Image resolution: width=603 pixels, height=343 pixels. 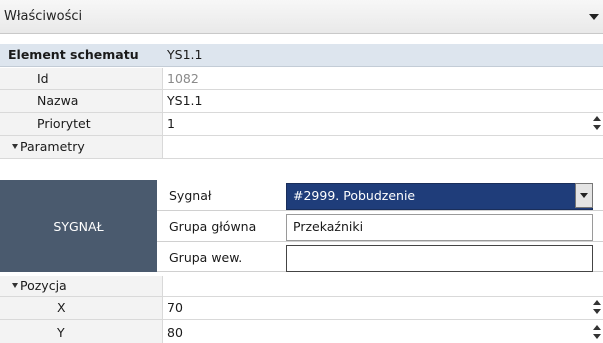 What do you see at coordinates (213, 226) in the screenshot?
I see `grupa-glowna-label: Grupa główna` at bounding box center [213, 226].